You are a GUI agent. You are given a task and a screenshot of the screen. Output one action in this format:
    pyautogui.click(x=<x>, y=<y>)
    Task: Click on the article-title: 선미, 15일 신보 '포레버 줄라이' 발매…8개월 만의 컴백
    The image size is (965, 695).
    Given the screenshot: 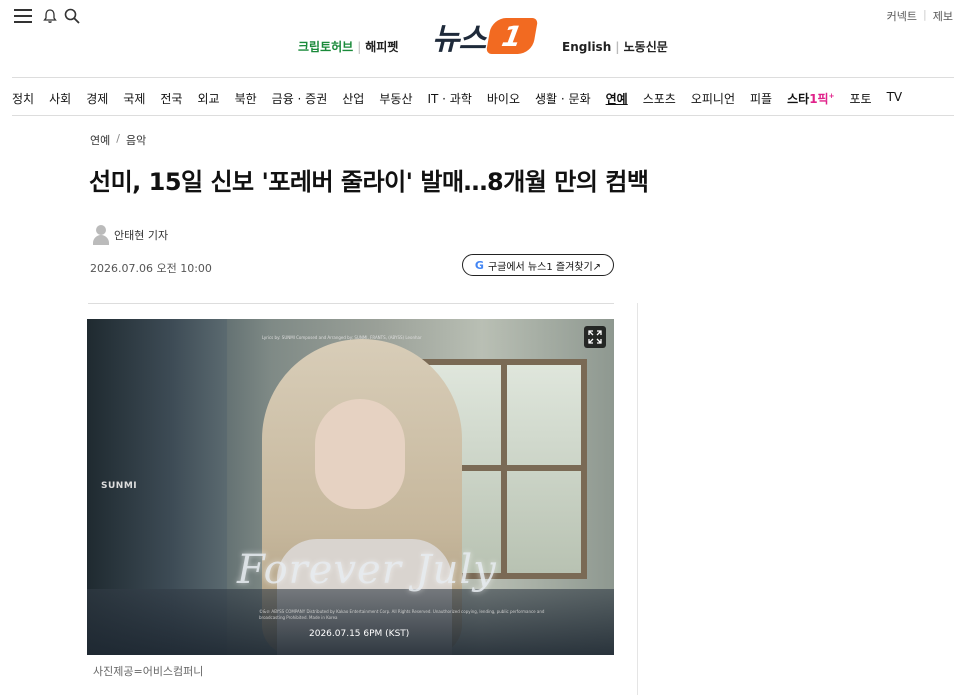 What is the action you would take?
    pyautogui.click(x=369, y=182)
    